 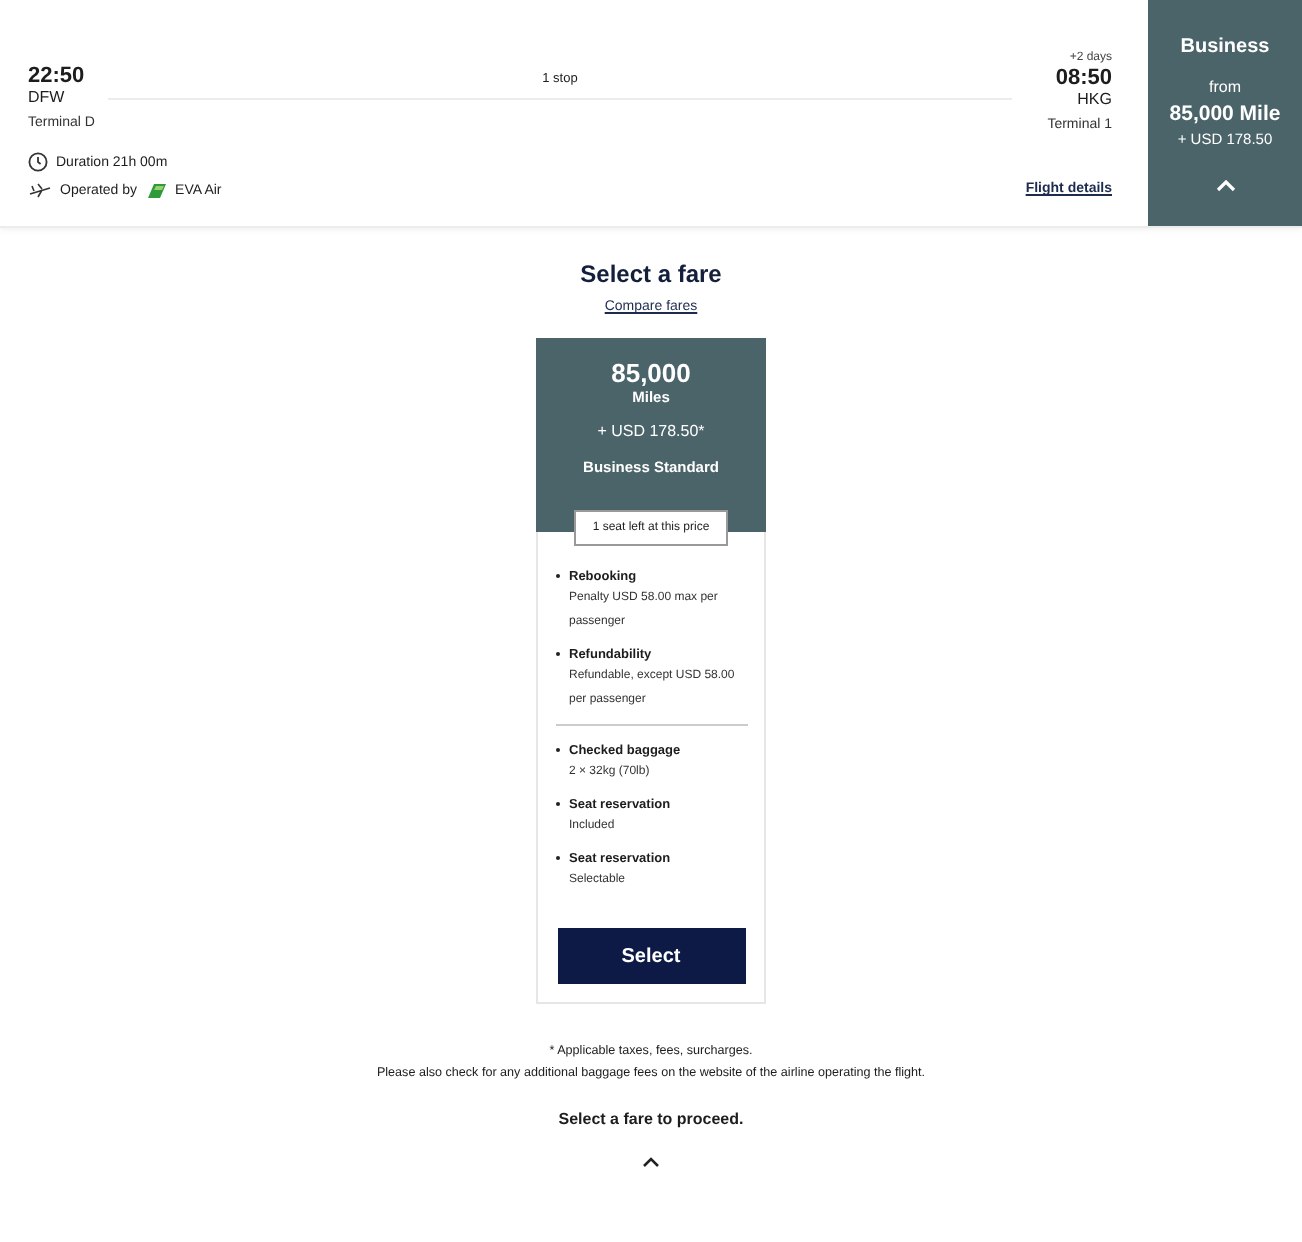 What do you see at coordinates (651, 1119) in the screenshot?
I see `prompt-text: Select a fare to proceed.` at bounding box center [651, 1119].